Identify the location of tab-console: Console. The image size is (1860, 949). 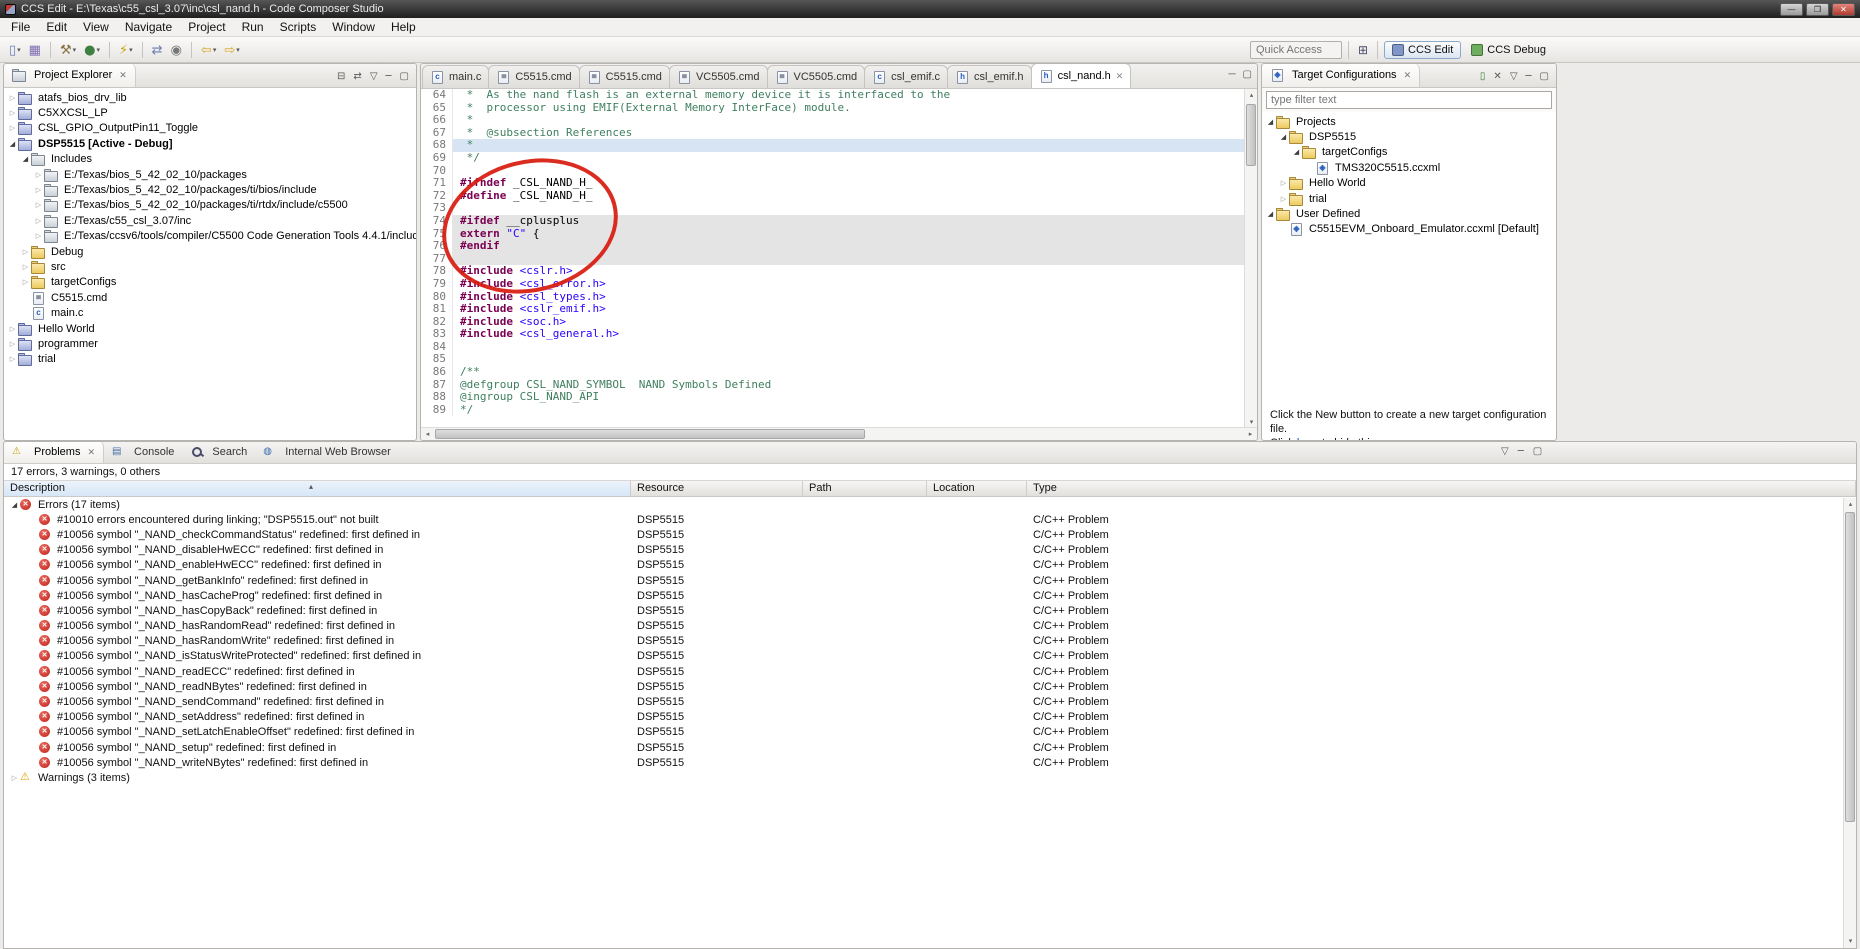
(143, 452).